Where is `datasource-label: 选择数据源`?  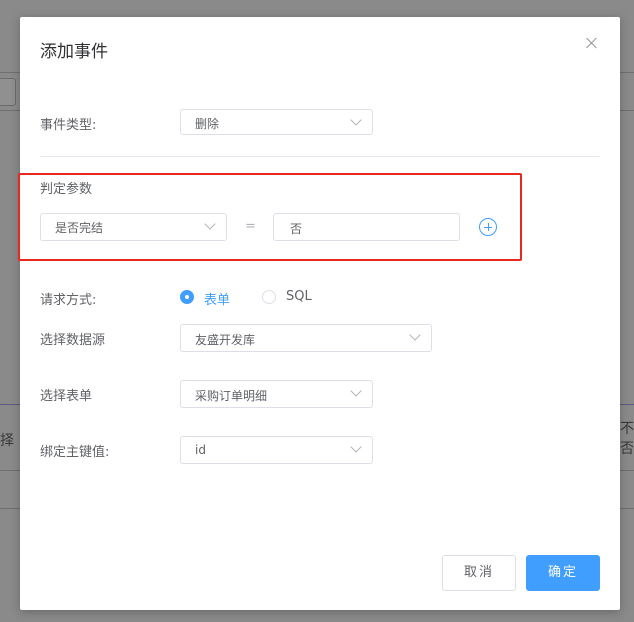
datasource-label: 选择数据源 is located at coordinates (73, 340).